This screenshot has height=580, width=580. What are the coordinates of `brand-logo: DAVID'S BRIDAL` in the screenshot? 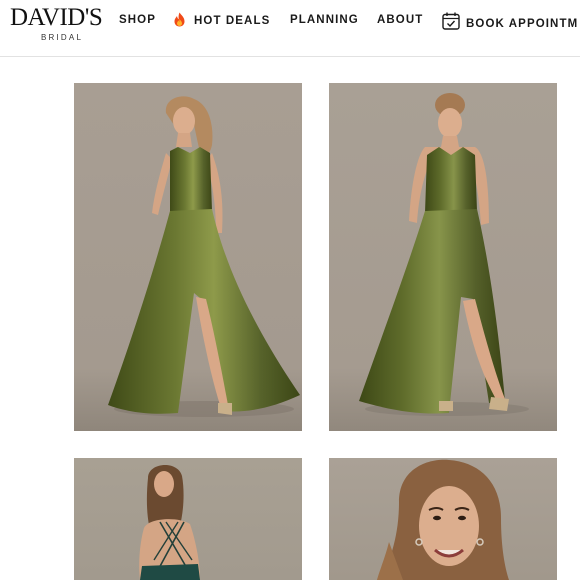 It's located at (58, 23).